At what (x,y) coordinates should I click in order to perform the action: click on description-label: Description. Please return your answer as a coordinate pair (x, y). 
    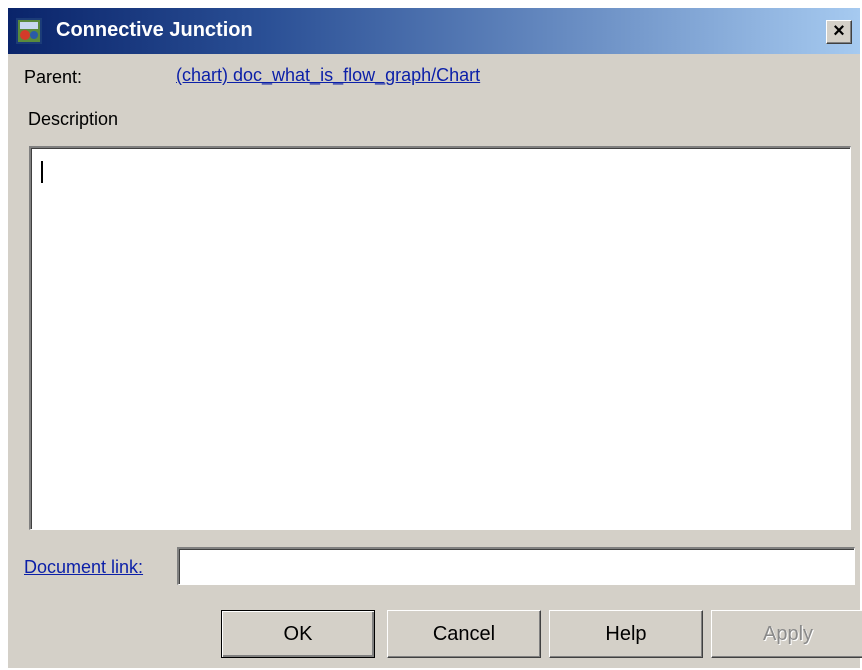
    Looking at the image, I should click on (73, 119).